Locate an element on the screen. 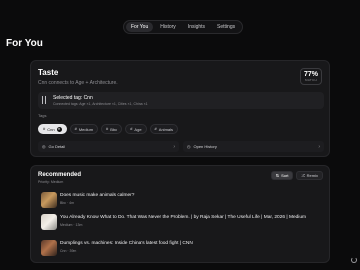 This screenshot has width=360, height=270. tag-chips: # Cnn ✕ # Medium # Bbc # Age # Animals is located at coordinates (108, 129).